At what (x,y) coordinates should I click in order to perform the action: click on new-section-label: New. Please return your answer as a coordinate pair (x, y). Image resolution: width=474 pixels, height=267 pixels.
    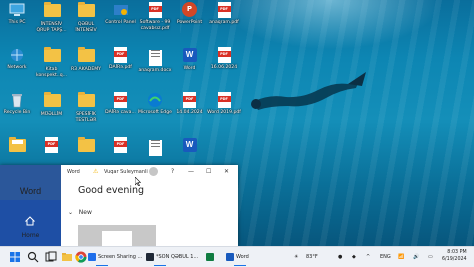
    Looking at the image, I should click on (85, 212).